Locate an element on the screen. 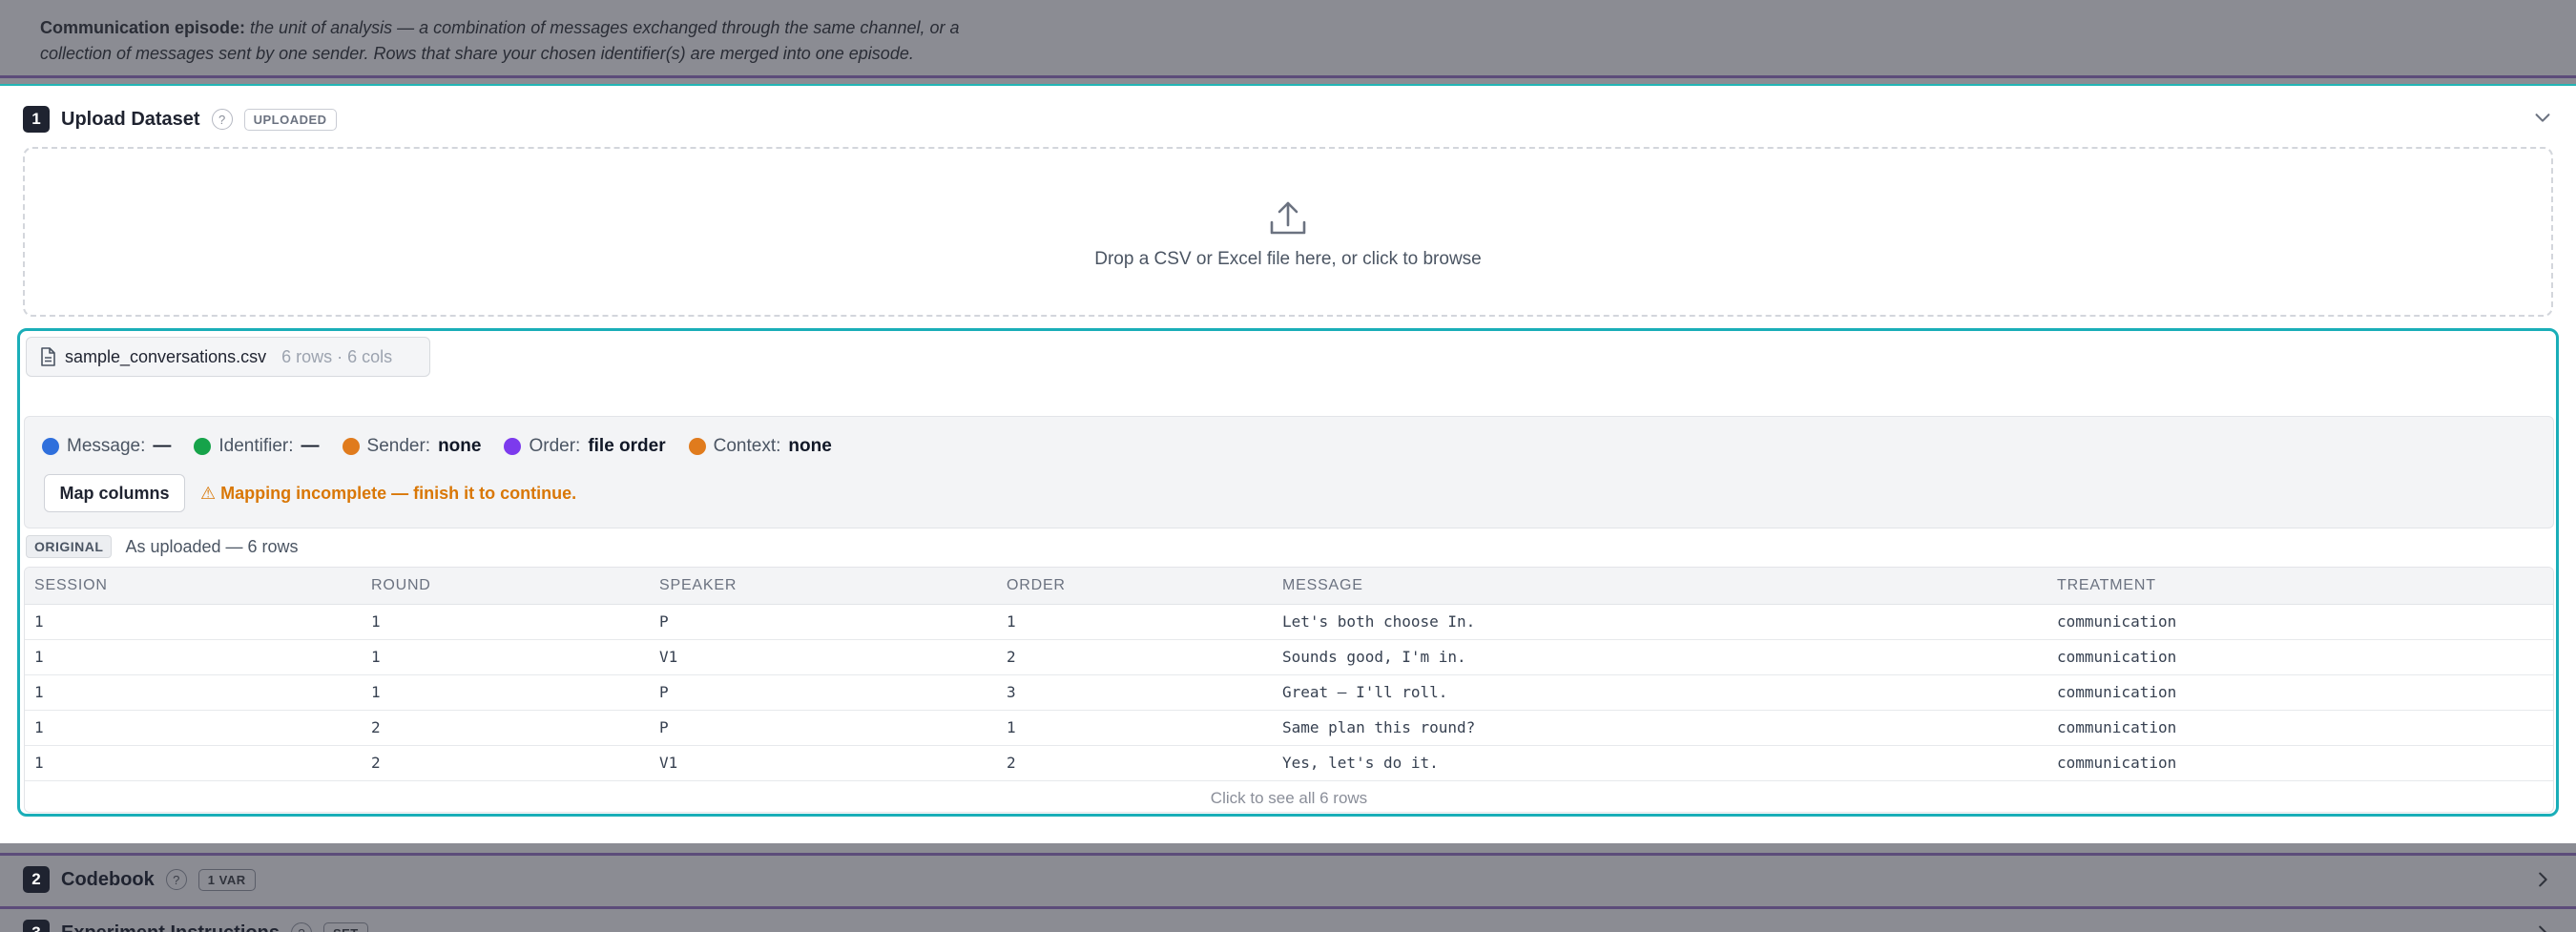  column-header-message: MESSAGE is located at coordinates (1660, 586).